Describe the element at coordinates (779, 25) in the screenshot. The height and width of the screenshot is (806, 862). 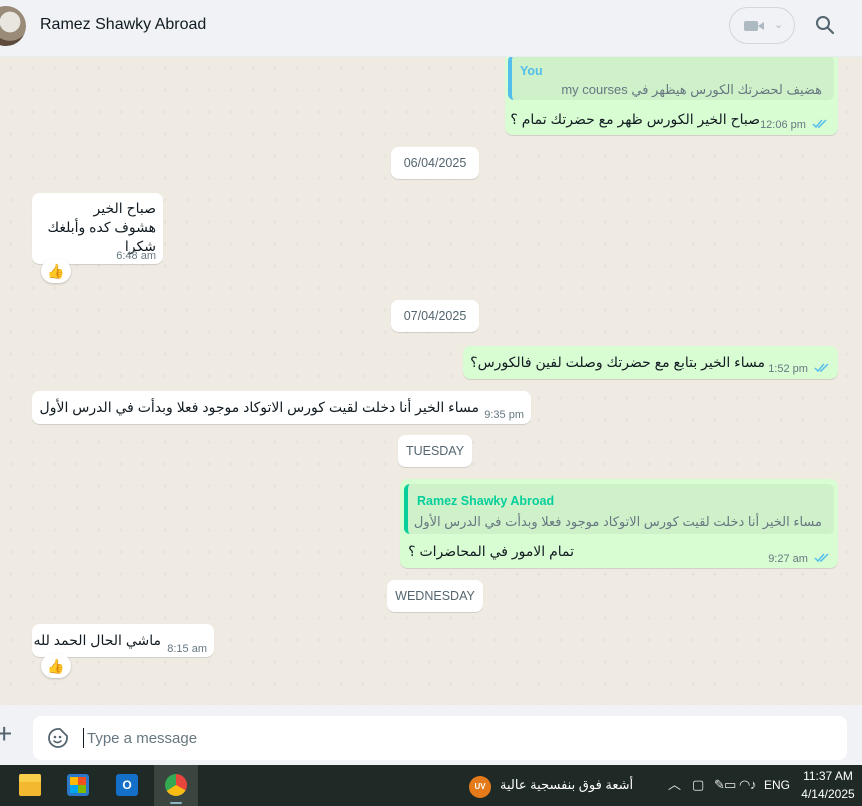
I see `chevron-down-icon: ⌄` at that location.